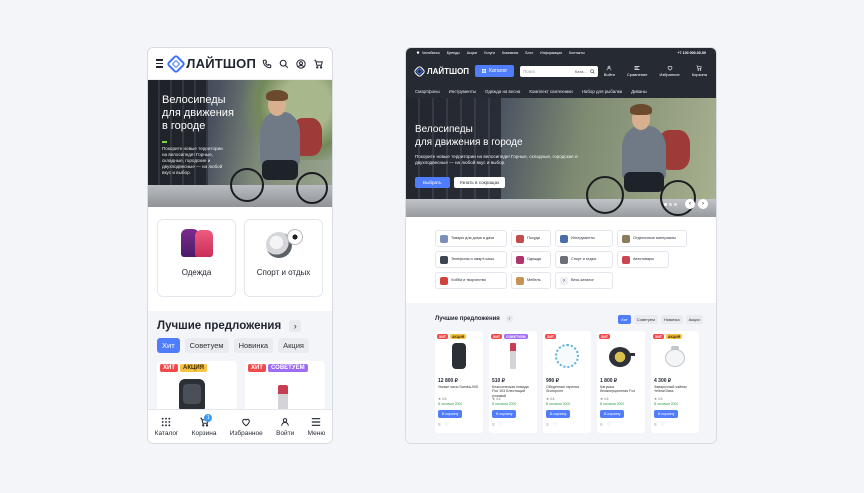  What do you see at coordinates (510, 53) in the screenshot?
I see `top-link: Компания` at bounding box center [510, 53].